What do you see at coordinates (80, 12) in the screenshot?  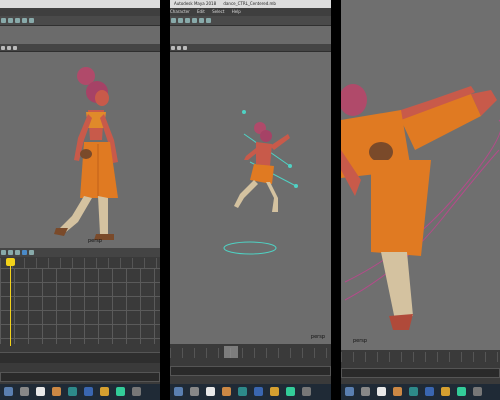 I see `menu-bar` at bounding box center [80, 12].